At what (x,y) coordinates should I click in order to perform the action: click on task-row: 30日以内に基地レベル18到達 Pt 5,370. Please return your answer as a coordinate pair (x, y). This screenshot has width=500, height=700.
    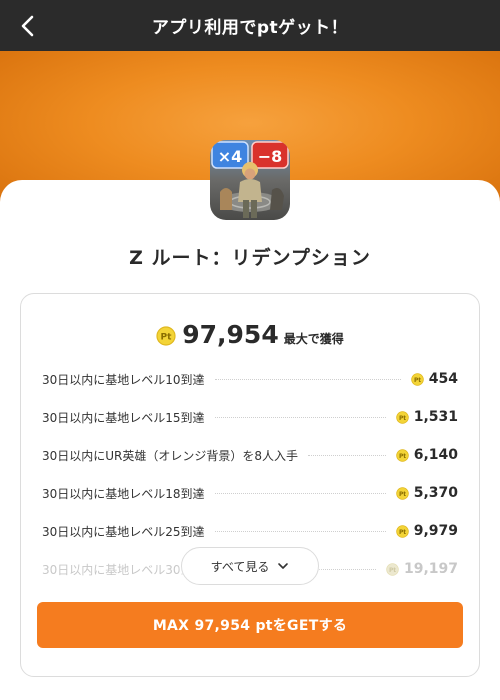
    Looking at the image, I should click on (250, 493).